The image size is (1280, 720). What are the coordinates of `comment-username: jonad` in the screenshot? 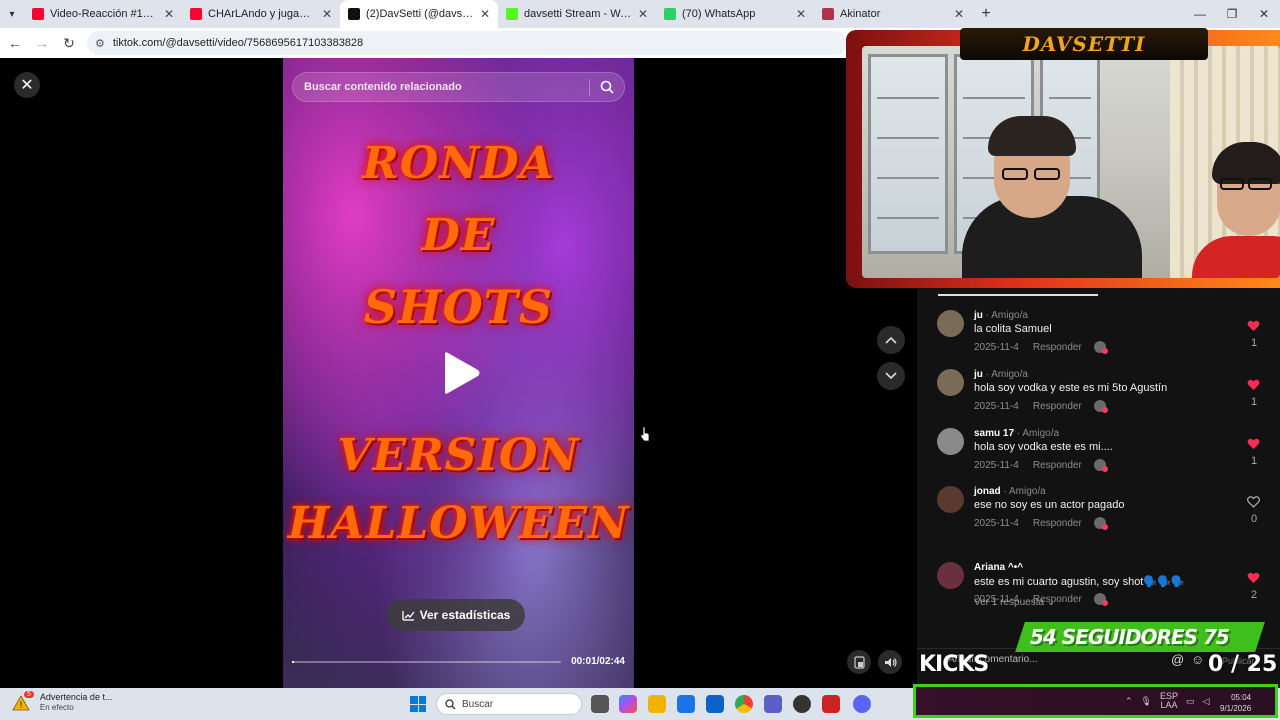 It's located at (987, 491).